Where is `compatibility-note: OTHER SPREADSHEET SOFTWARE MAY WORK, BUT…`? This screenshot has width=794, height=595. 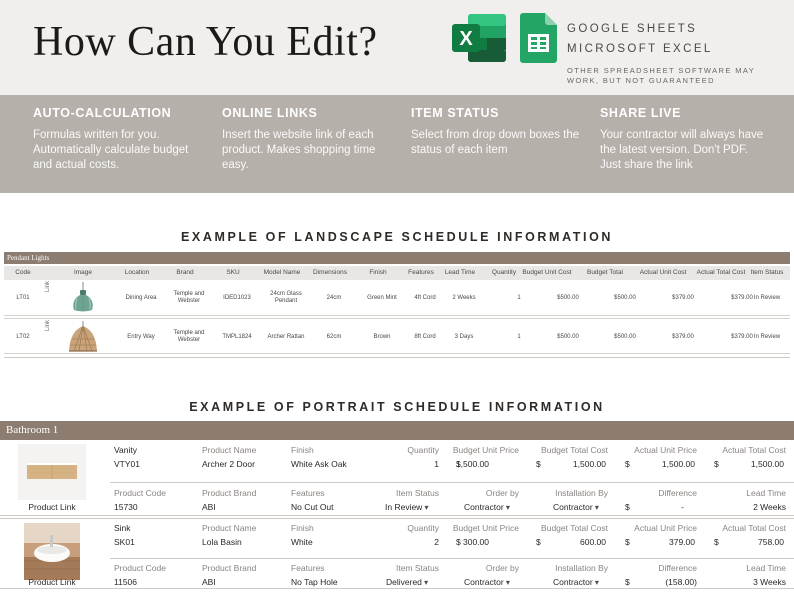 compatibility-note: OTHER SPREADSHEET SOFTWARE MAY WORK, BUT… is located at coordinates (661, 75).